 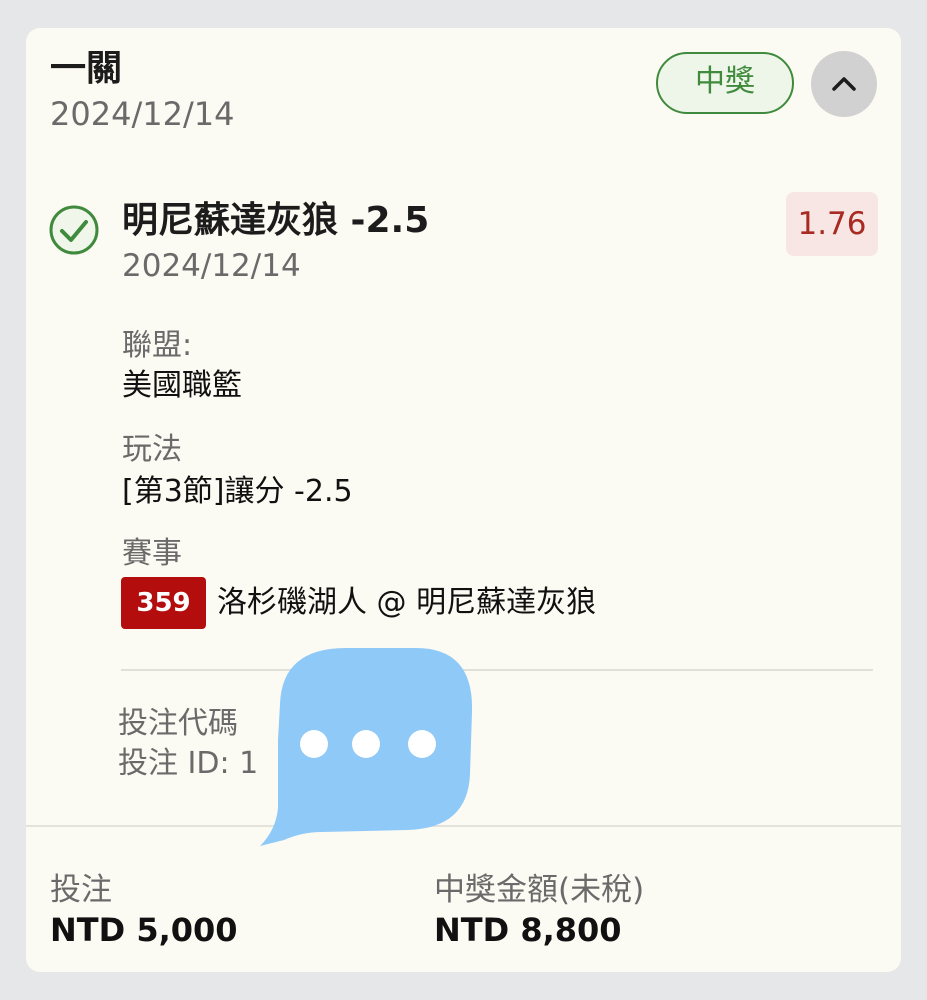 I want to click on status-badge: 中獎, so click(x=725, y=83).